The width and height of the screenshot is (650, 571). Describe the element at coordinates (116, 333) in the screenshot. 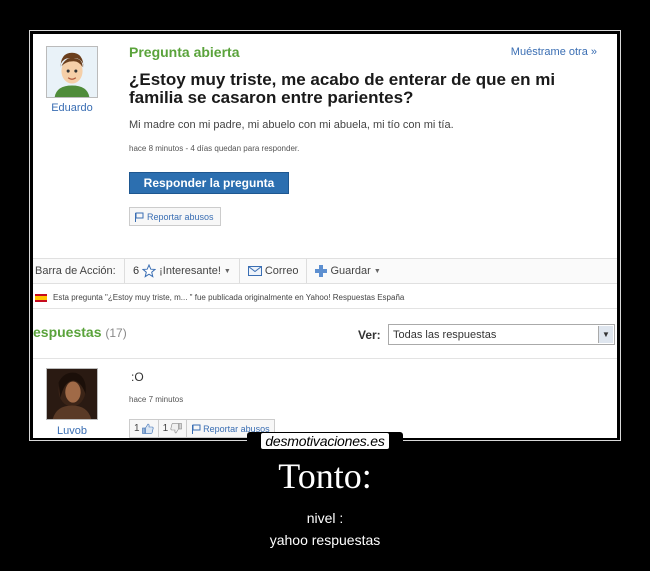

I see `answers-count: (17)` at that location.